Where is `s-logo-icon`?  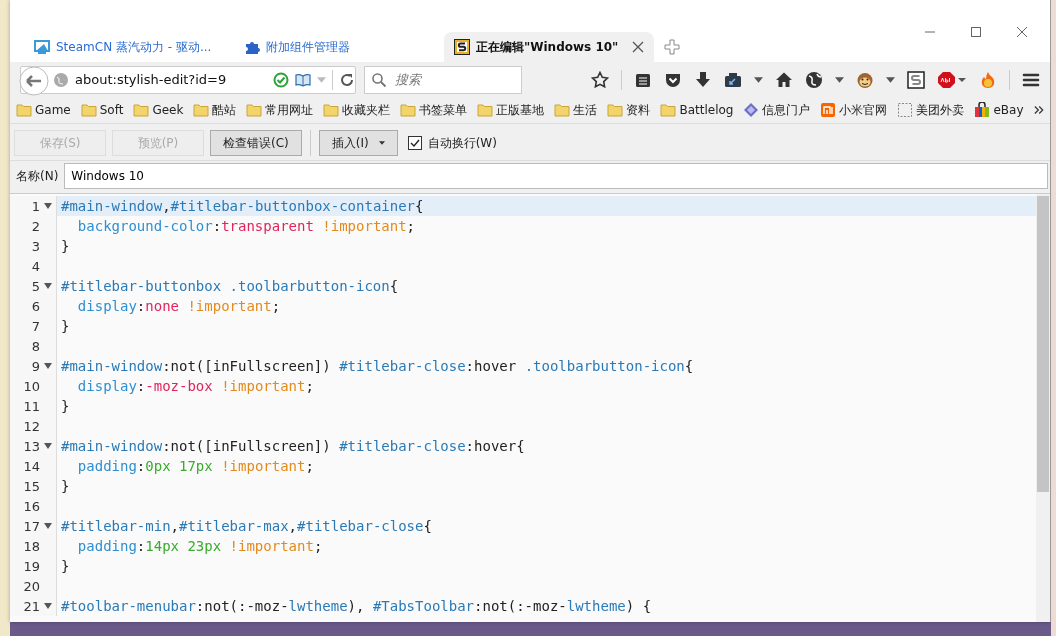
s-logo-icon is located at coordinates (916, 79).